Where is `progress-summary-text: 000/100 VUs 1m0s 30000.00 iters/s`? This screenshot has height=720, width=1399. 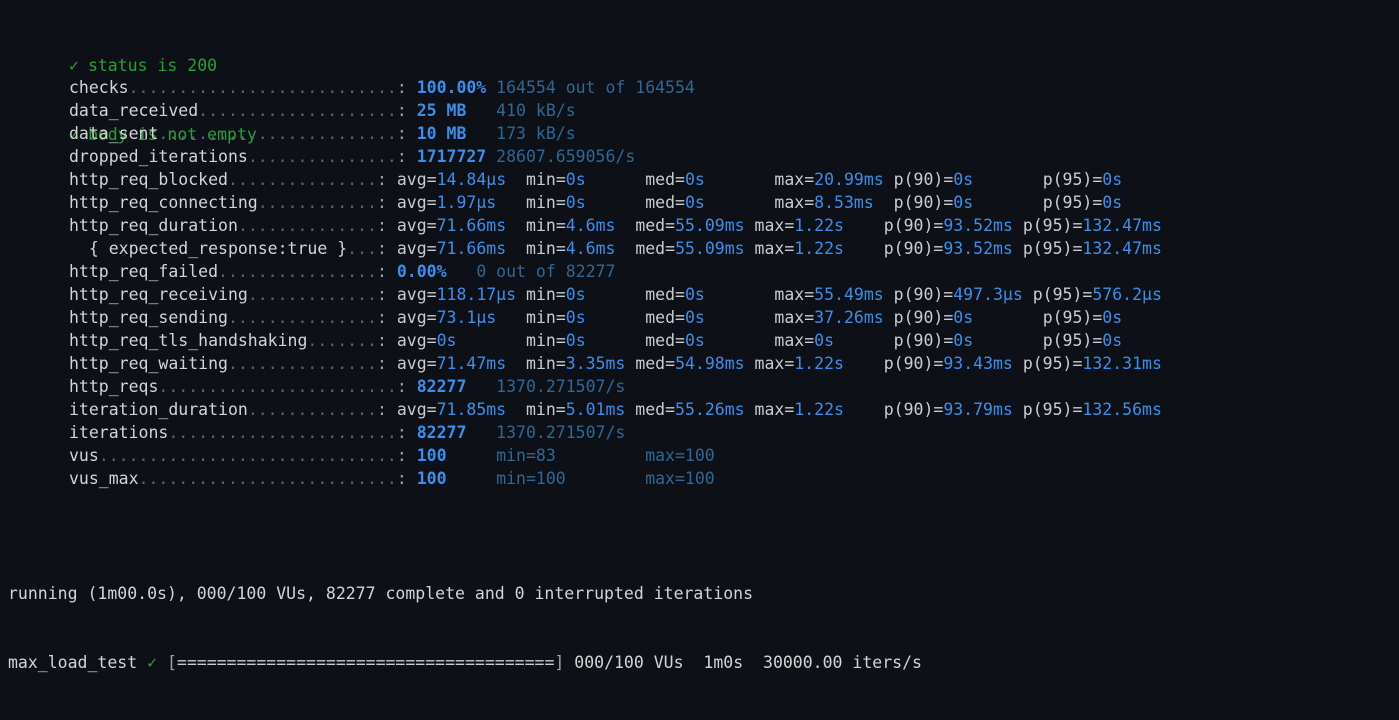 progress-summary-text: 000/100 VUs 1m0s 30000.00 iters/s is located at coordinates (748, 662).